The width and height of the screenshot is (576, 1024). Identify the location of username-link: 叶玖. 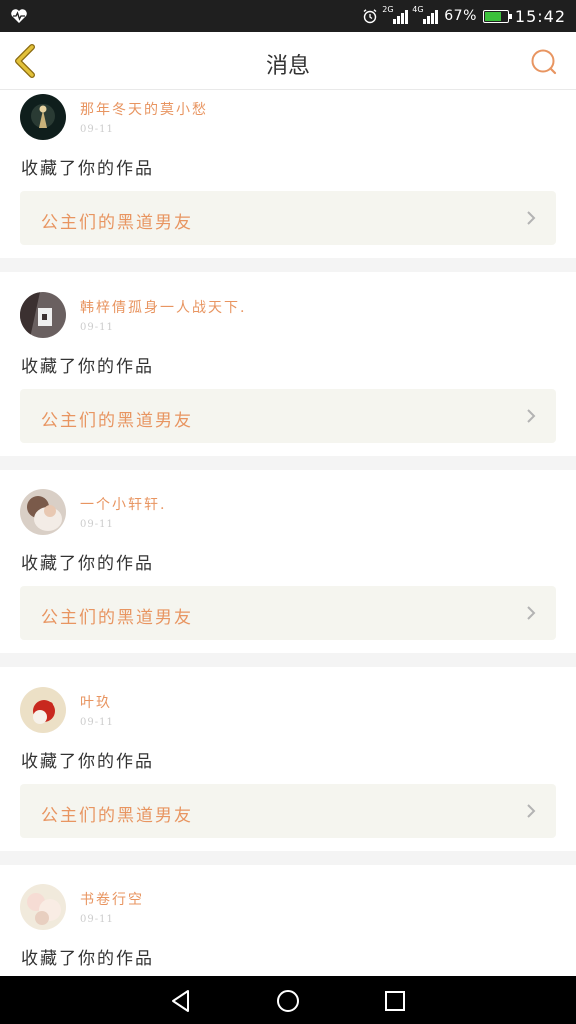
(96, 702).